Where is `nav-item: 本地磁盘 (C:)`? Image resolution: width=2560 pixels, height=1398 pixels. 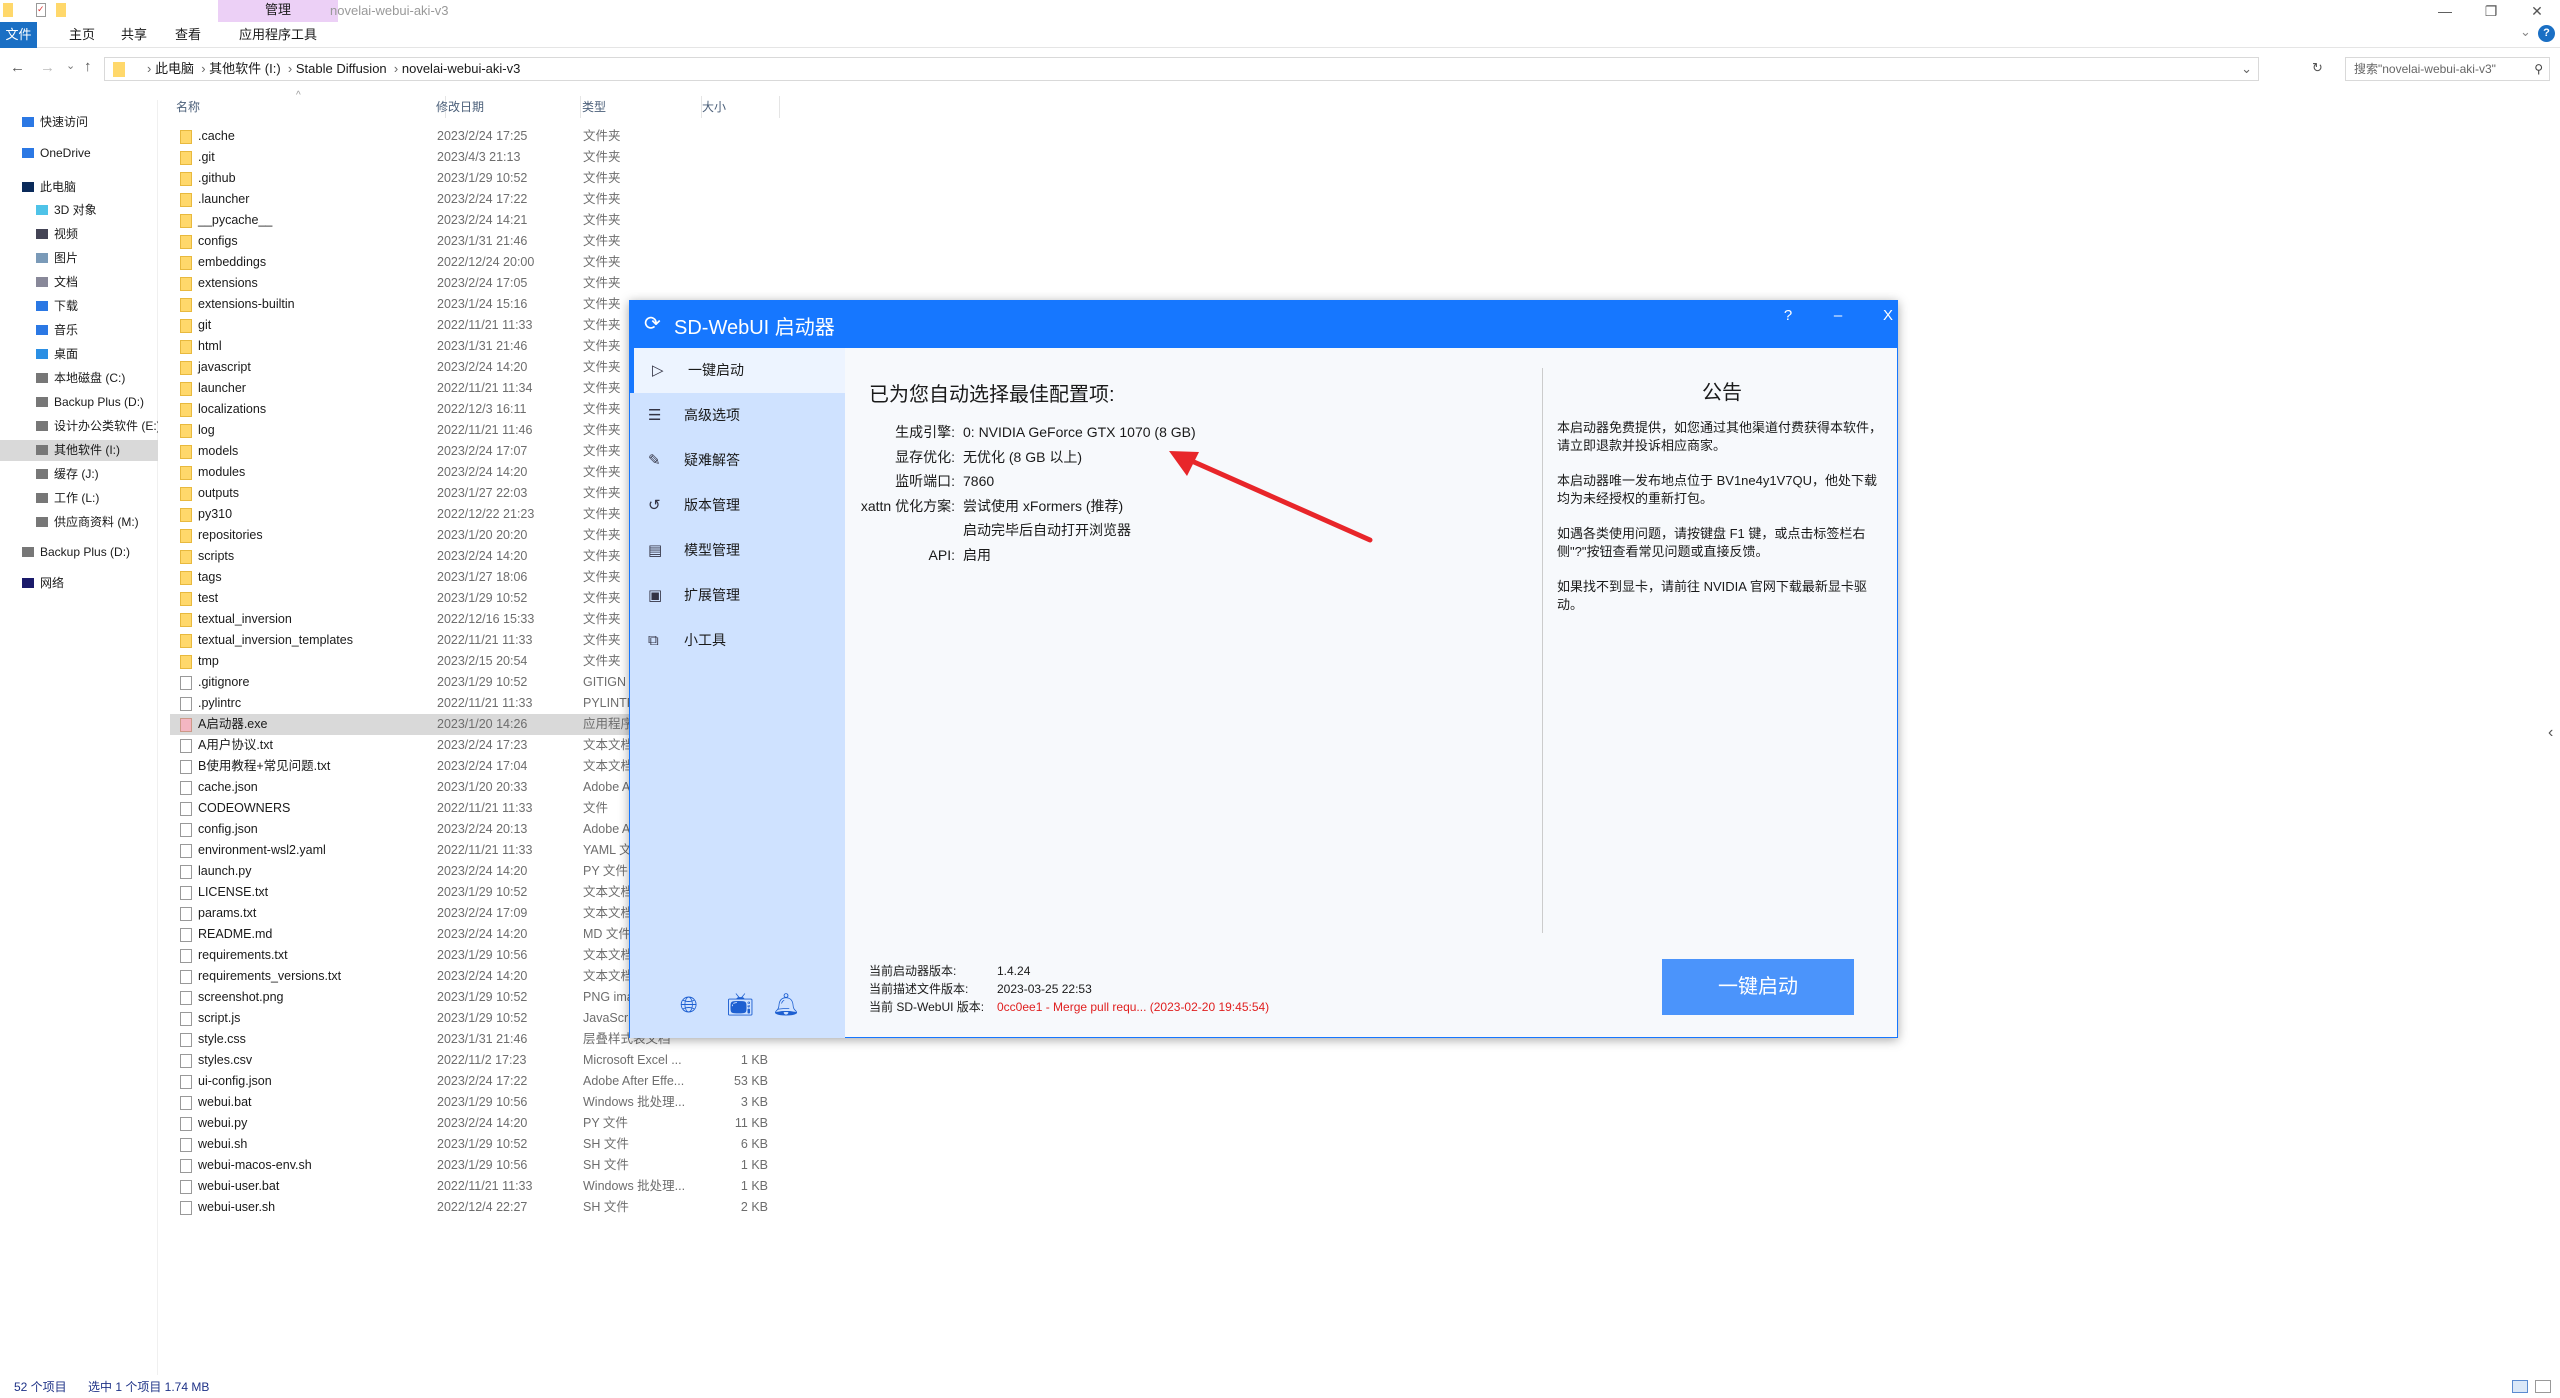
nav-item: 本地磁盘 (C:) is located at coordinates (79, 378).